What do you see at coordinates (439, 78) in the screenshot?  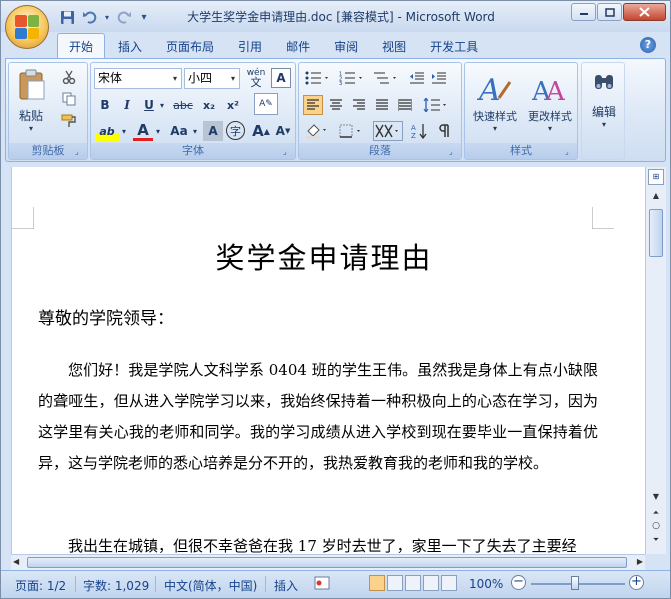 I see `increase-indent-icon` at bounding box center [439, 78].